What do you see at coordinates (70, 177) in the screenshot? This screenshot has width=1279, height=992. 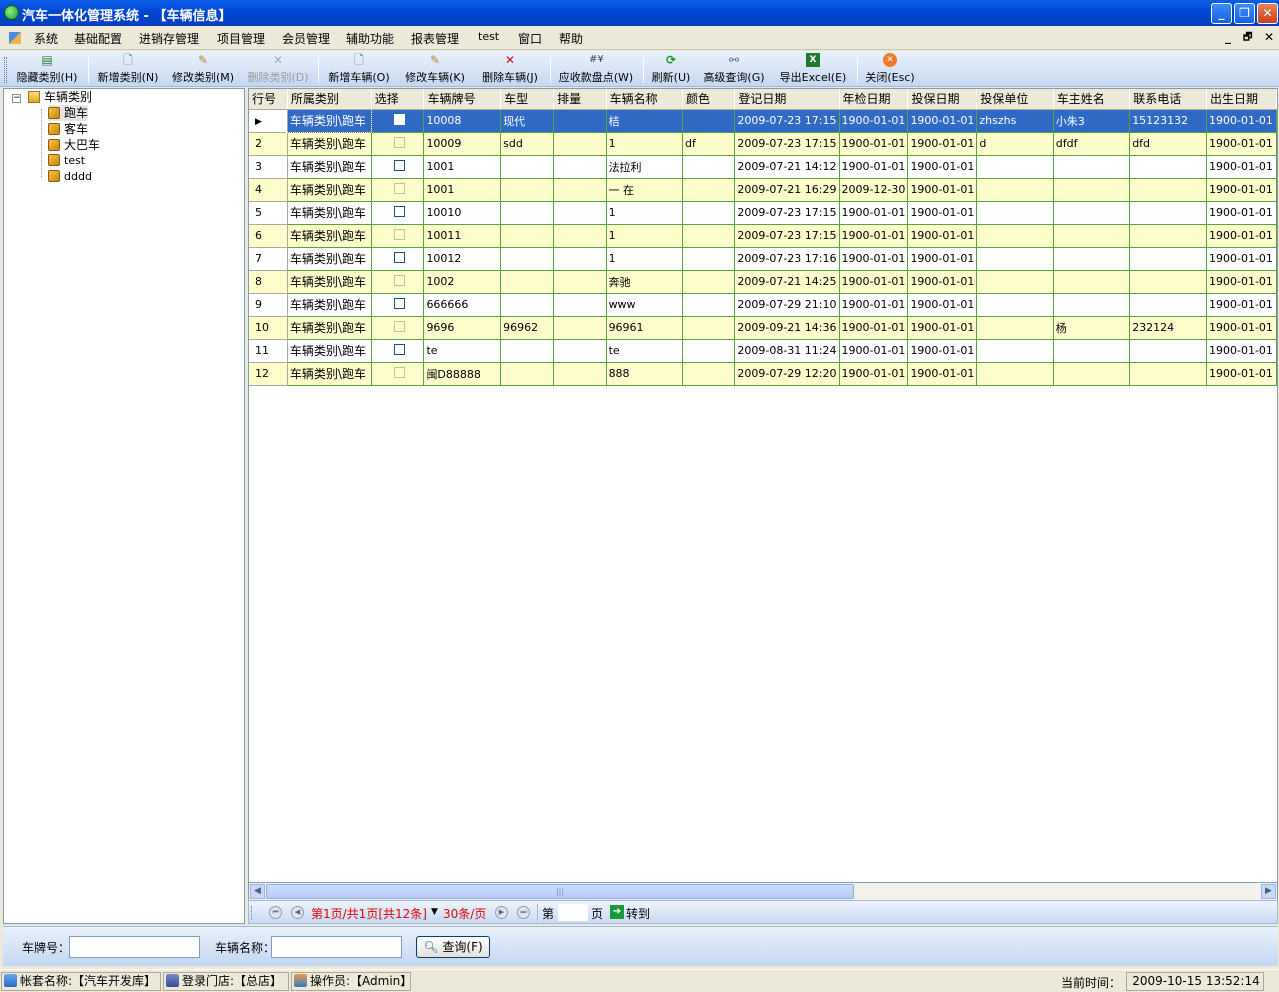 I see `tree-item-dddd: dddd` at bounding box center [70, 177].